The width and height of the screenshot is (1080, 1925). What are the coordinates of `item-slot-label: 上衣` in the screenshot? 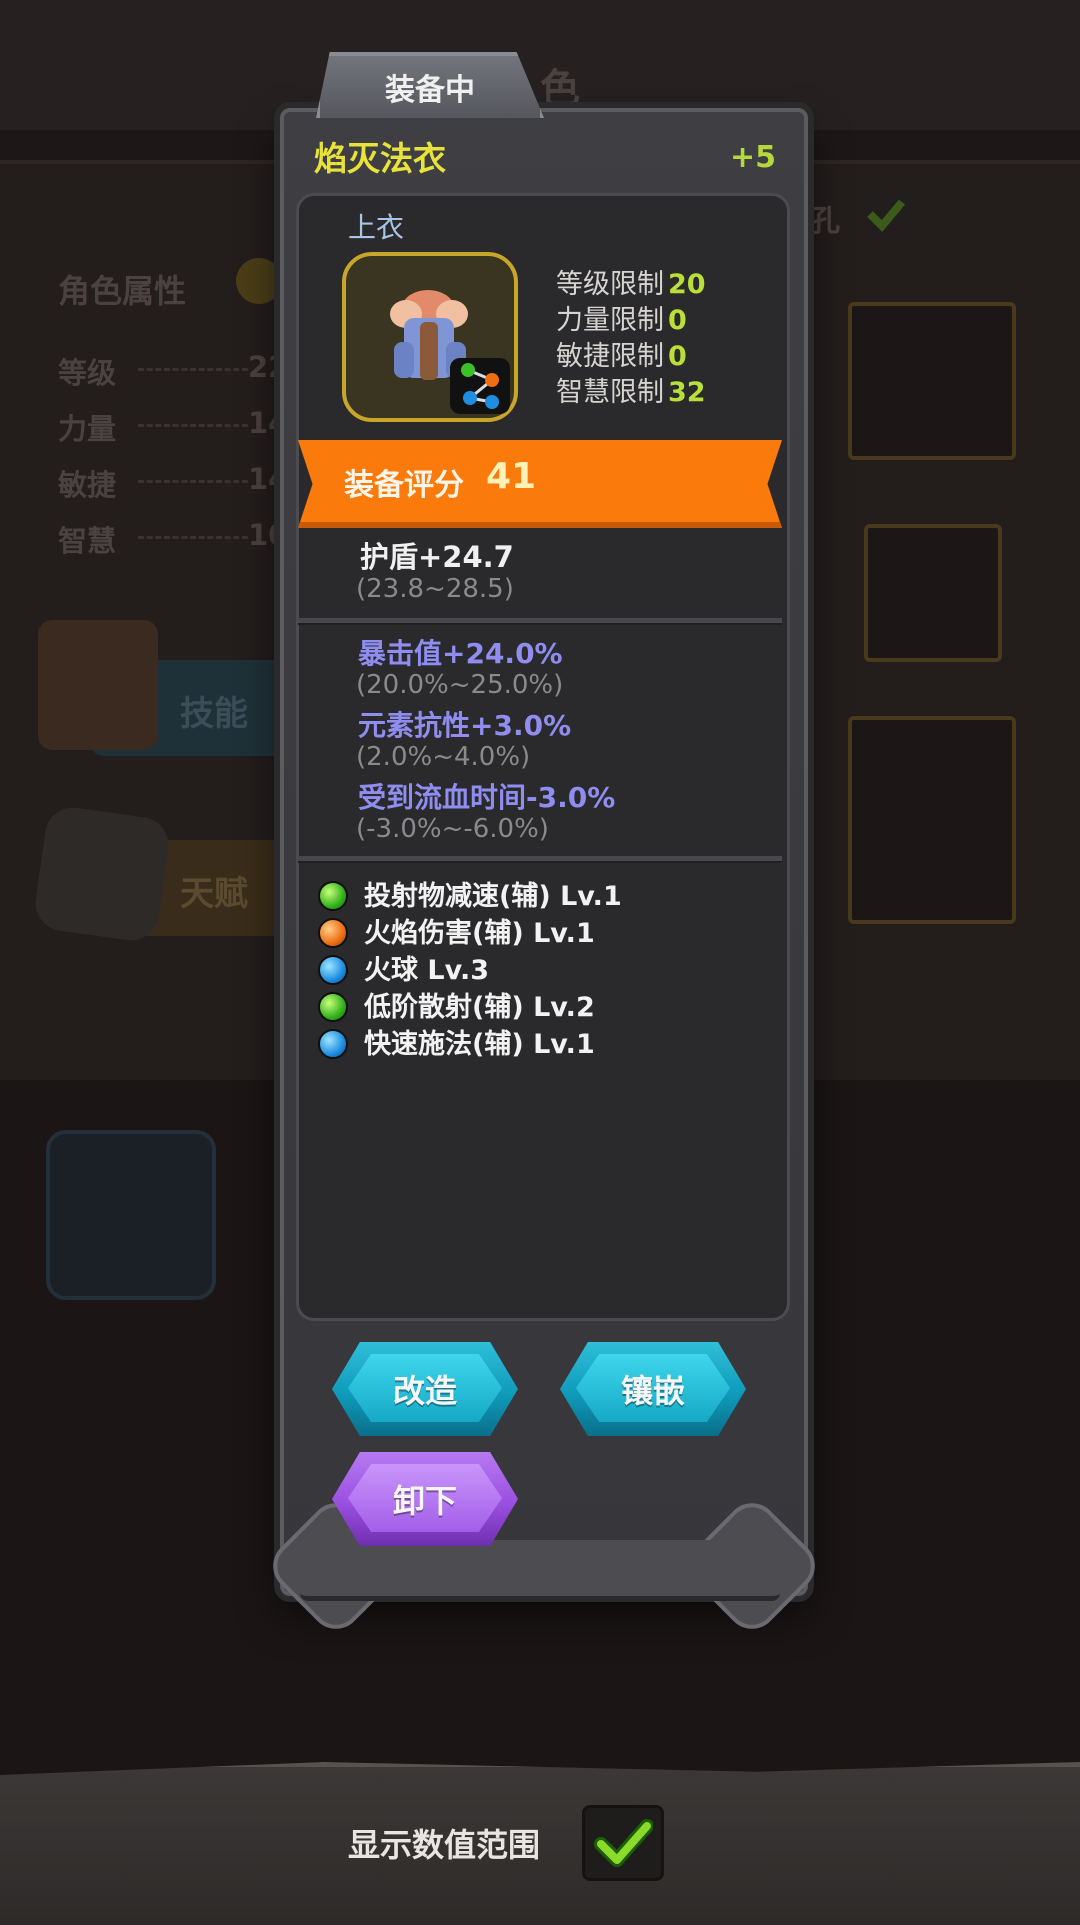 It's located at (376, 227).